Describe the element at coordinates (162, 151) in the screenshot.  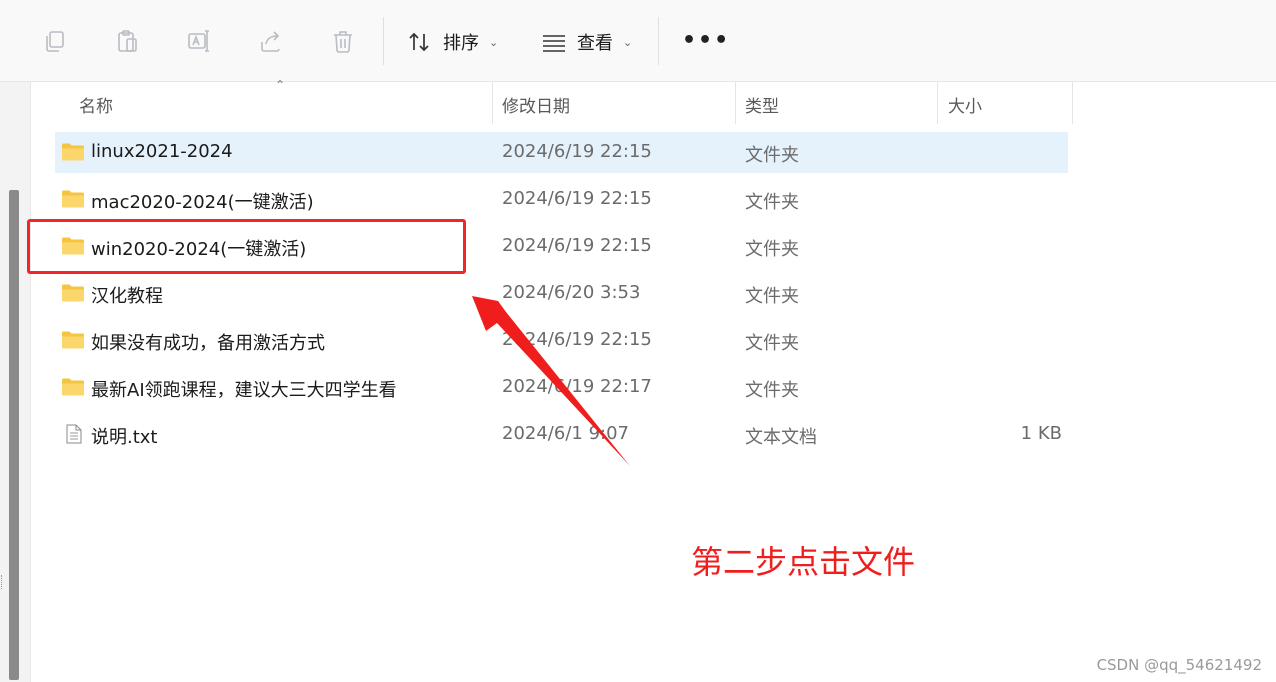
I see `file-name: linux2021-2024` at that location.